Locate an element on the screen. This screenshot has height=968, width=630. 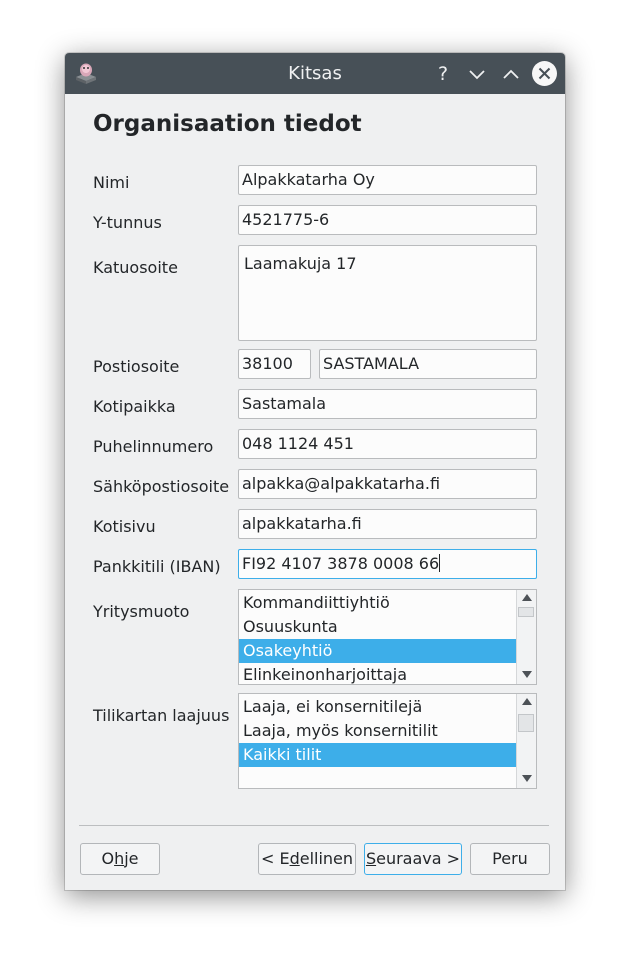
website-field: alpakkatarha.fi is located at coordinates (387, 524).